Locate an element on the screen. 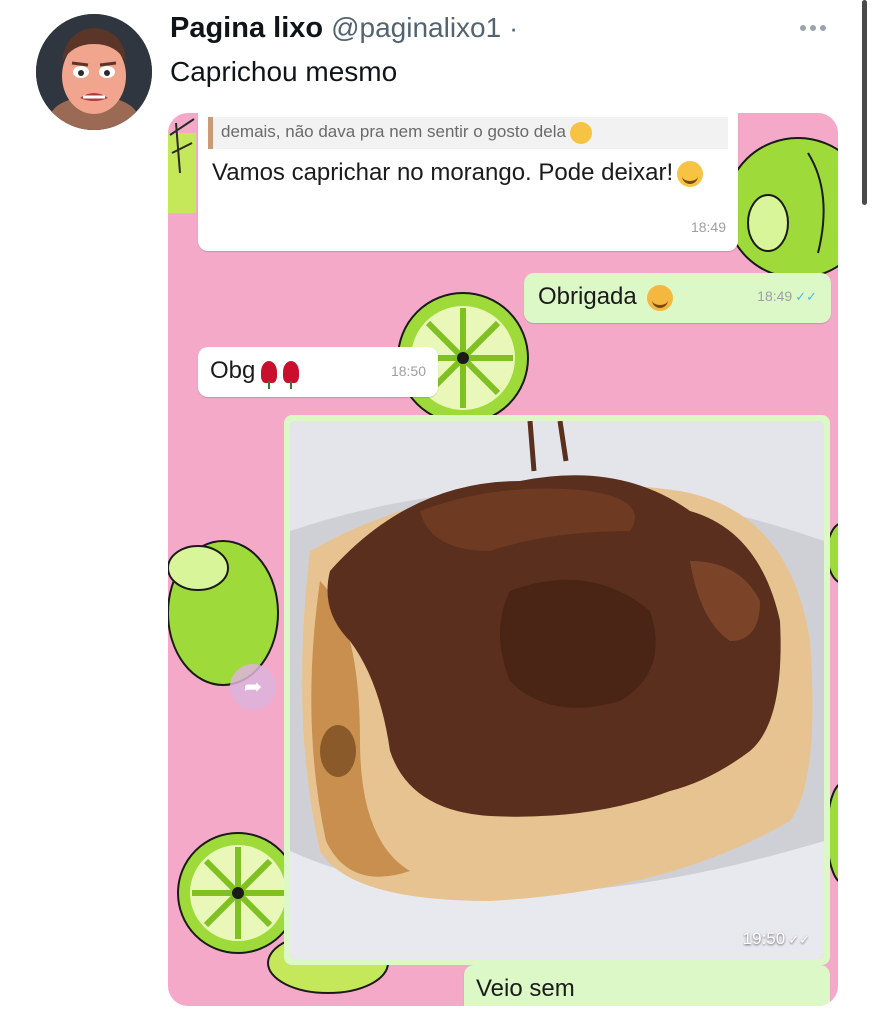 The image size is (873, 1024). scrollbar is located at coordinates (864, 102).